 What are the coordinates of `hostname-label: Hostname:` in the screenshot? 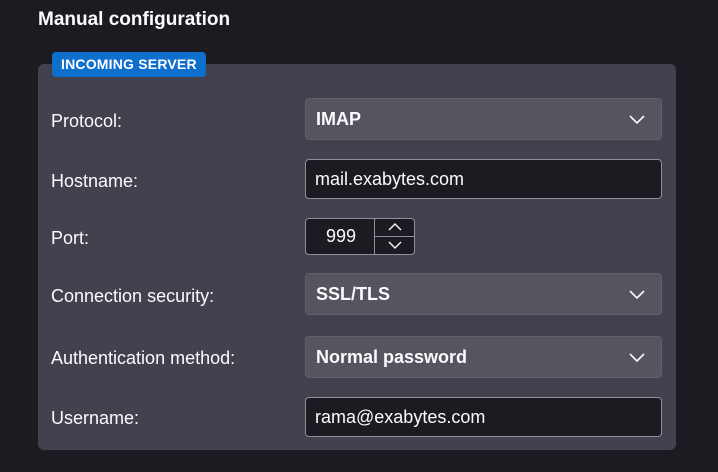 It's located at (95, 181).